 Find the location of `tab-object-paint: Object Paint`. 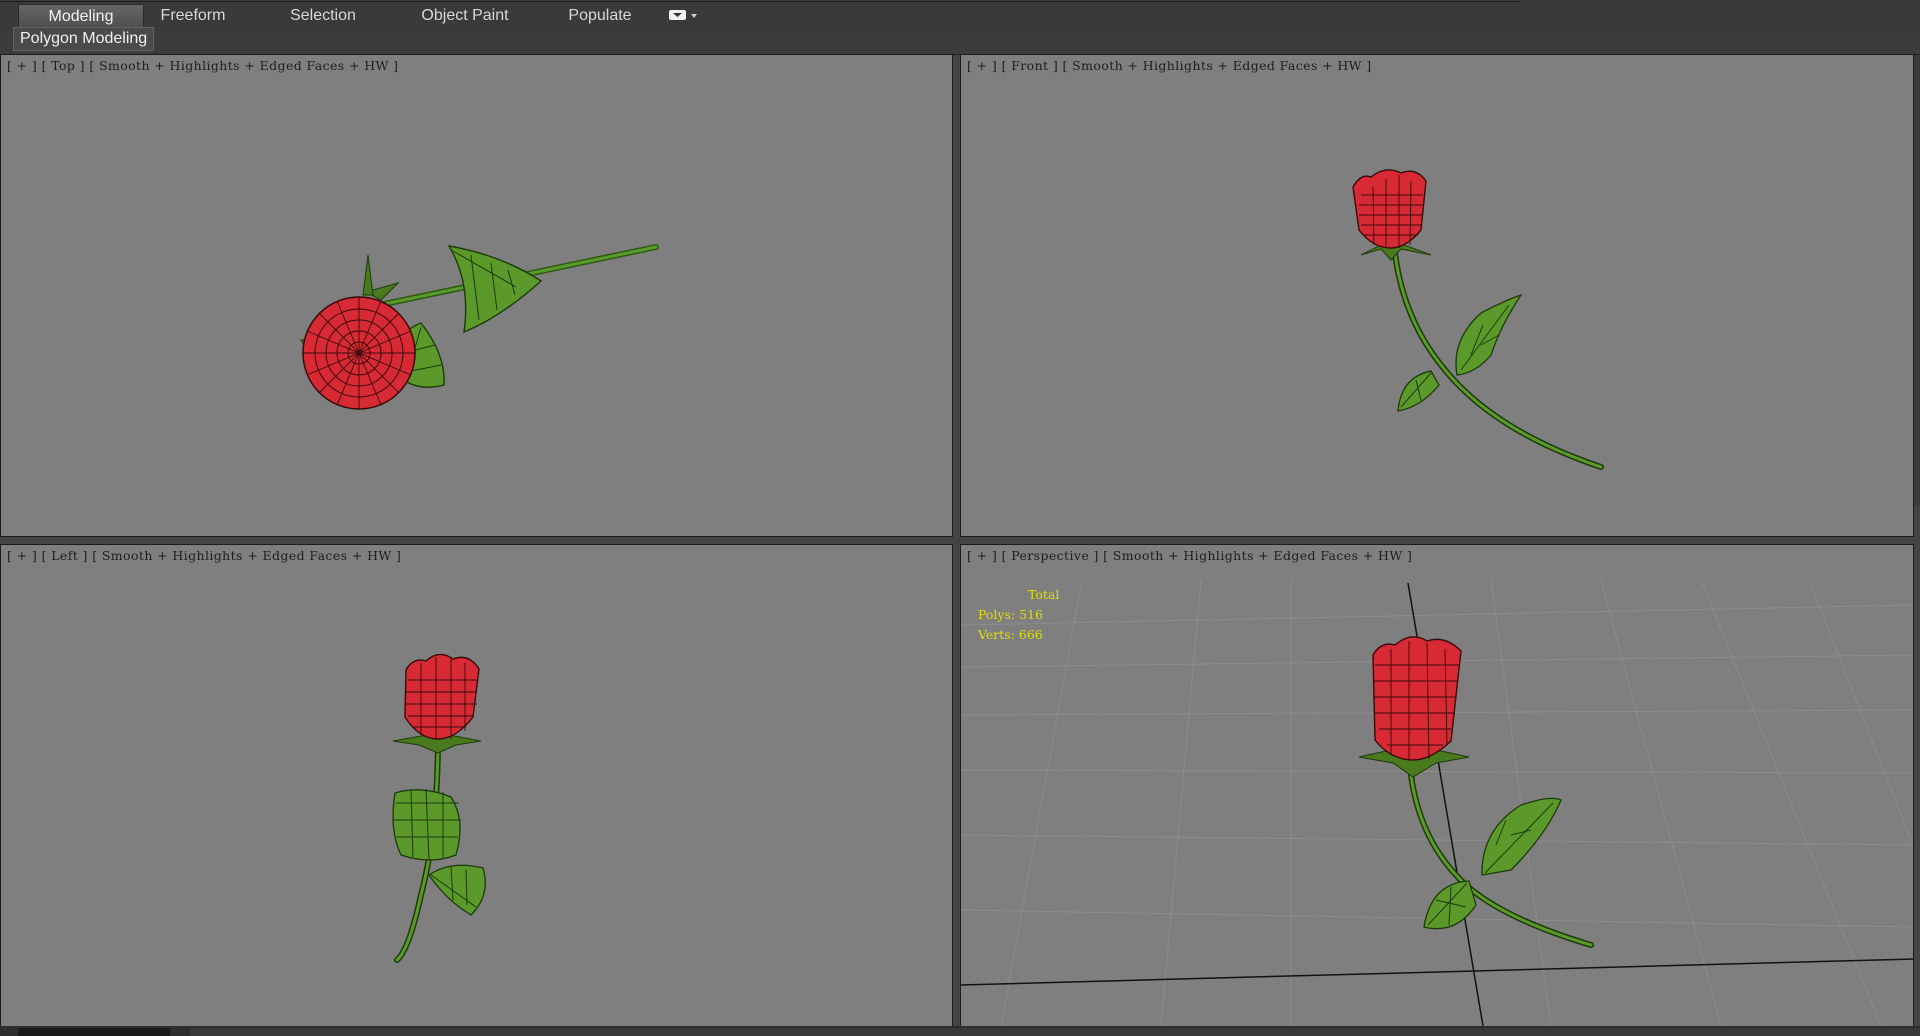

tab-object-paint: Object Paint is located at coordinates (465, 15).